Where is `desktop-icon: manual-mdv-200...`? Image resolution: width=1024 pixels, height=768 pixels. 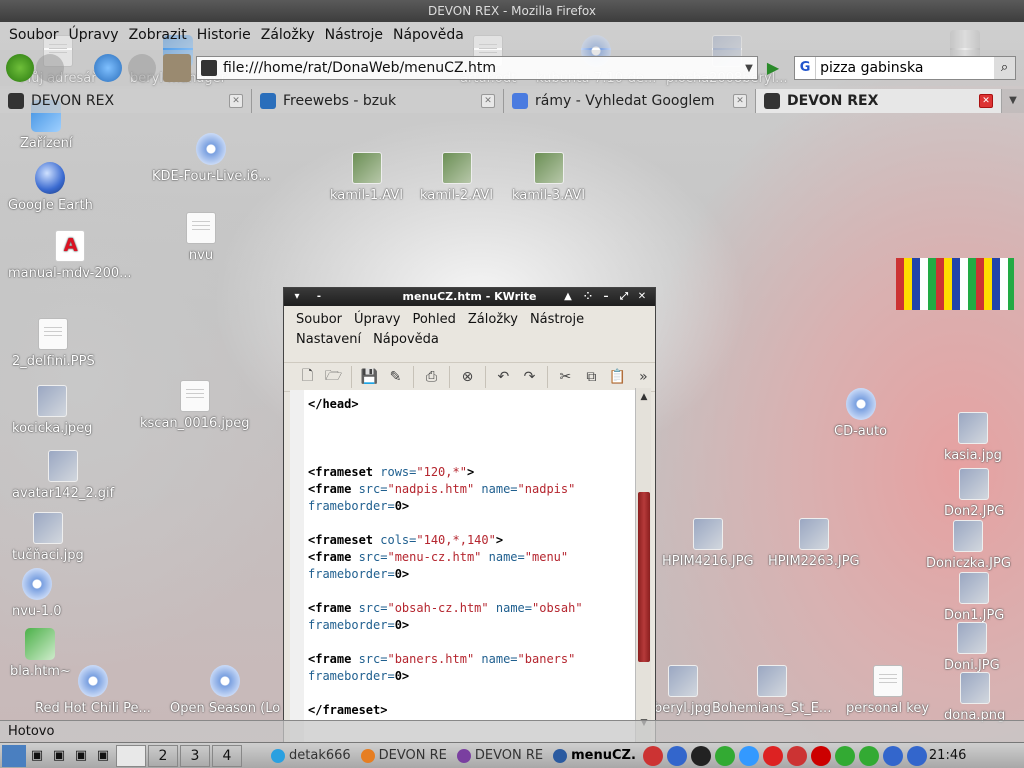 desktop-icon: manual-mdv-200... is located at coordinates (70, 255).